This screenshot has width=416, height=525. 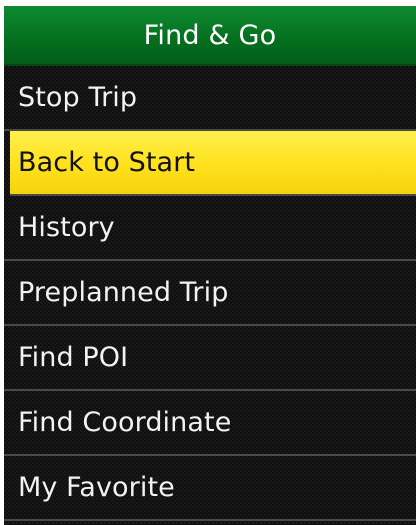 What do you see at coordinates (210, 488) in the screenshot?
I see `menu-item-my-favorite: My Favorite` at bounding box center [210, 488].